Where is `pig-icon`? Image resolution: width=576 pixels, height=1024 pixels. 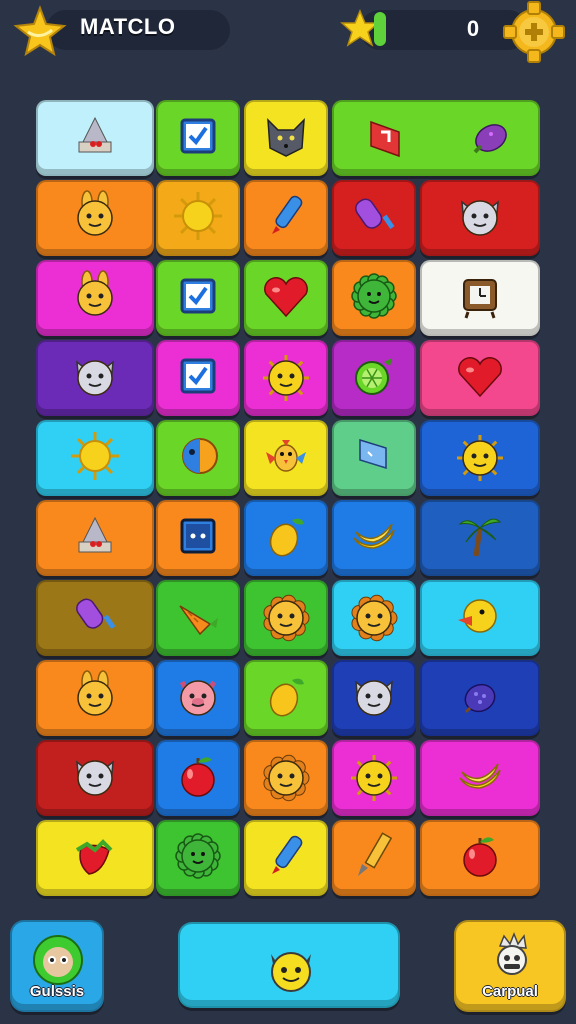
pig-icon is located at coordinates (198, 698).